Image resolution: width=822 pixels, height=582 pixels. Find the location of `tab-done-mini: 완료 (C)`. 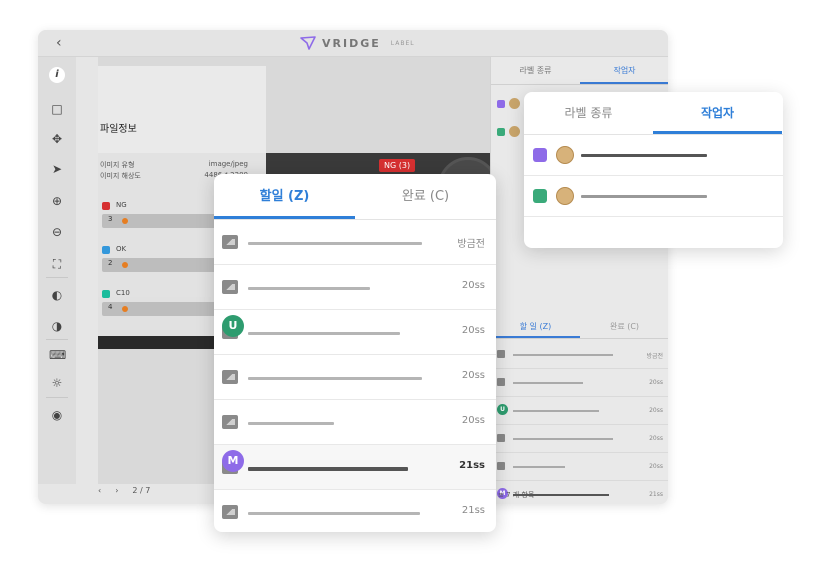

tab-done-mini: 완료 (C) is located at coordinates (624, 326).